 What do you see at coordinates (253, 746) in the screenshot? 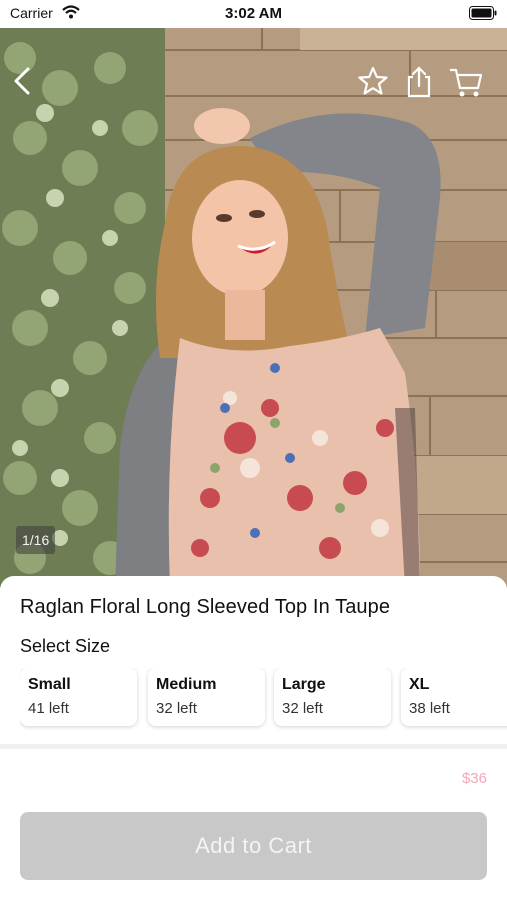
I see `divider` at bounding box center [253, 746].